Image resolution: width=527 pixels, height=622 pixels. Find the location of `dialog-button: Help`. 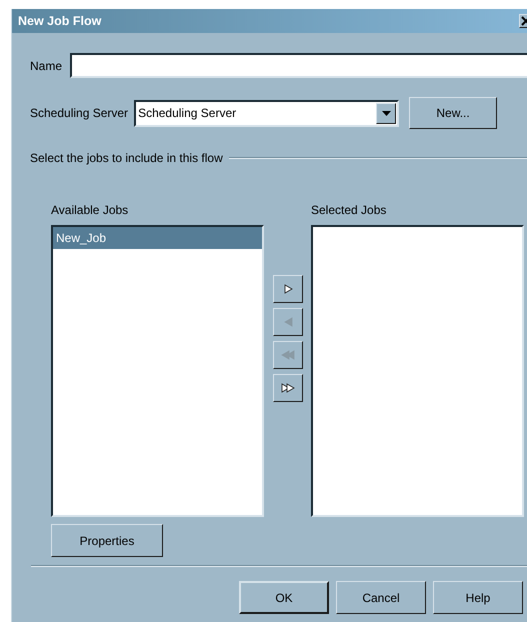

dialog-button: Help is located at coordinates (478, 597).